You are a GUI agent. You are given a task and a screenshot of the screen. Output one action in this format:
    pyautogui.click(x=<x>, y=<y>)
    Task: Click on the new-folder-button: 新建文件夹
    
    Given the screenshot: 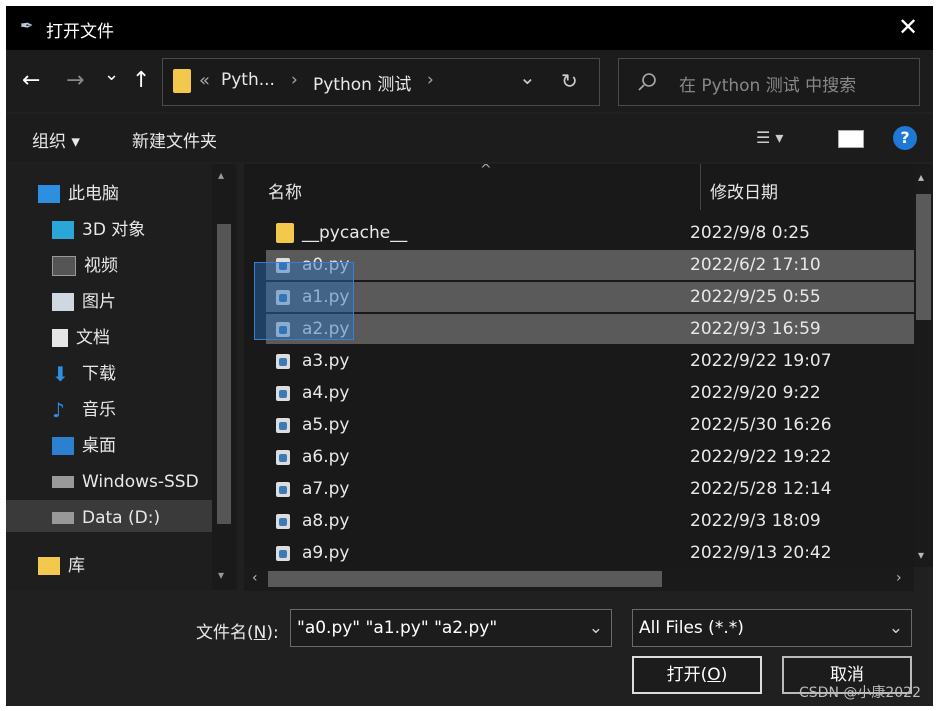 What is the action you would take?
    pyautogui.click(x=174, y=139)
    